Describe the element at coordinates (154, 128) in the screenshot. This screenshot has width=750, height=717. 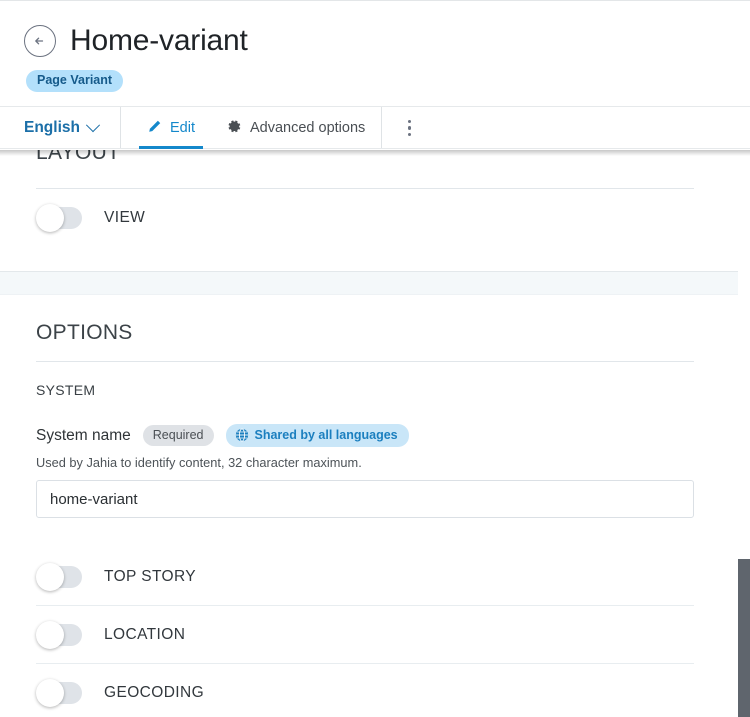
I see `pencil-icon` at that location.